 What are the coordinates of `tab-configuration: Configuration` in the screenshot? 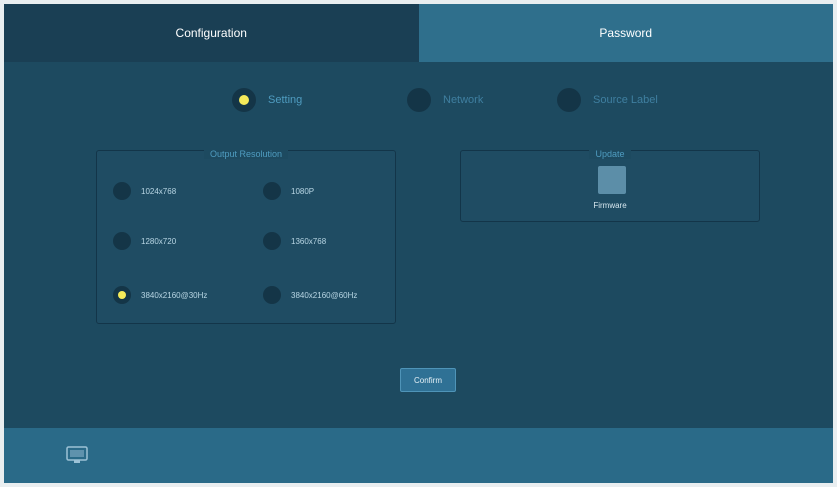 It's located at (211, 33).